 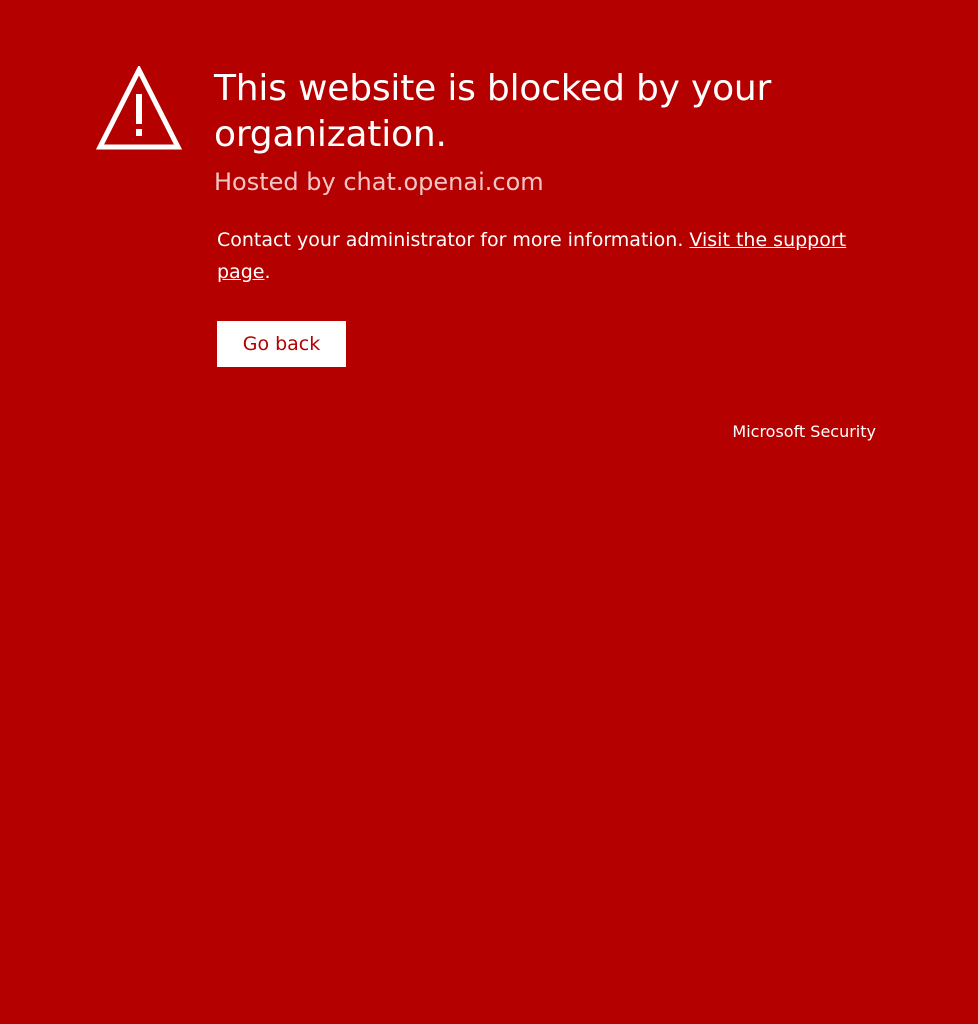 What do you see at coordinates (139, 108) in the screenshot?
I see `warning-icon` at bounding box center [139, 108].